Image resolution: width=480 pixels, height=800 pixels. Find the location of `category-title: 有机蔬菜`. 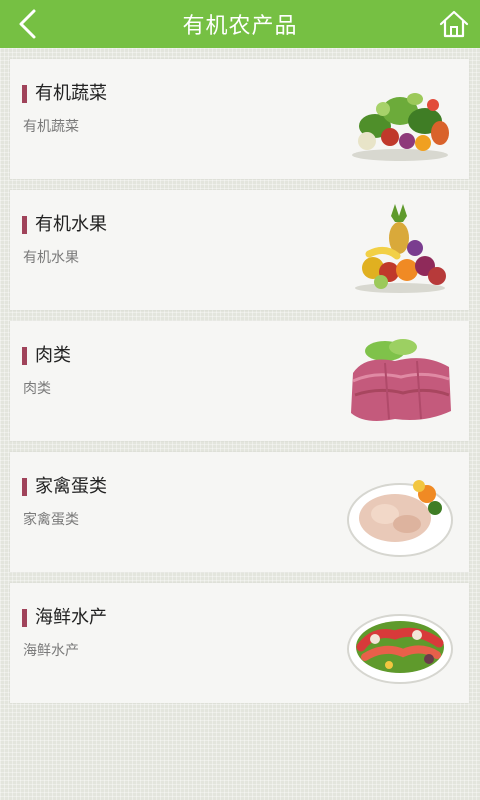

category-title: 有机蔬菜 is located at coordinates (71, 93).